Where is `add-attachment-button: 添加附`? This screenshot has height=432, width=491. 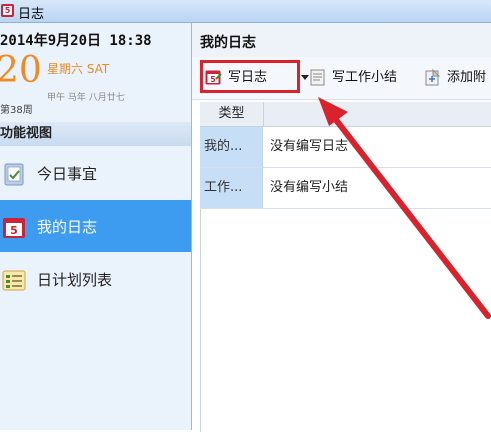 add-attachment-button: 添加附 is located at coordinates (457, 78).